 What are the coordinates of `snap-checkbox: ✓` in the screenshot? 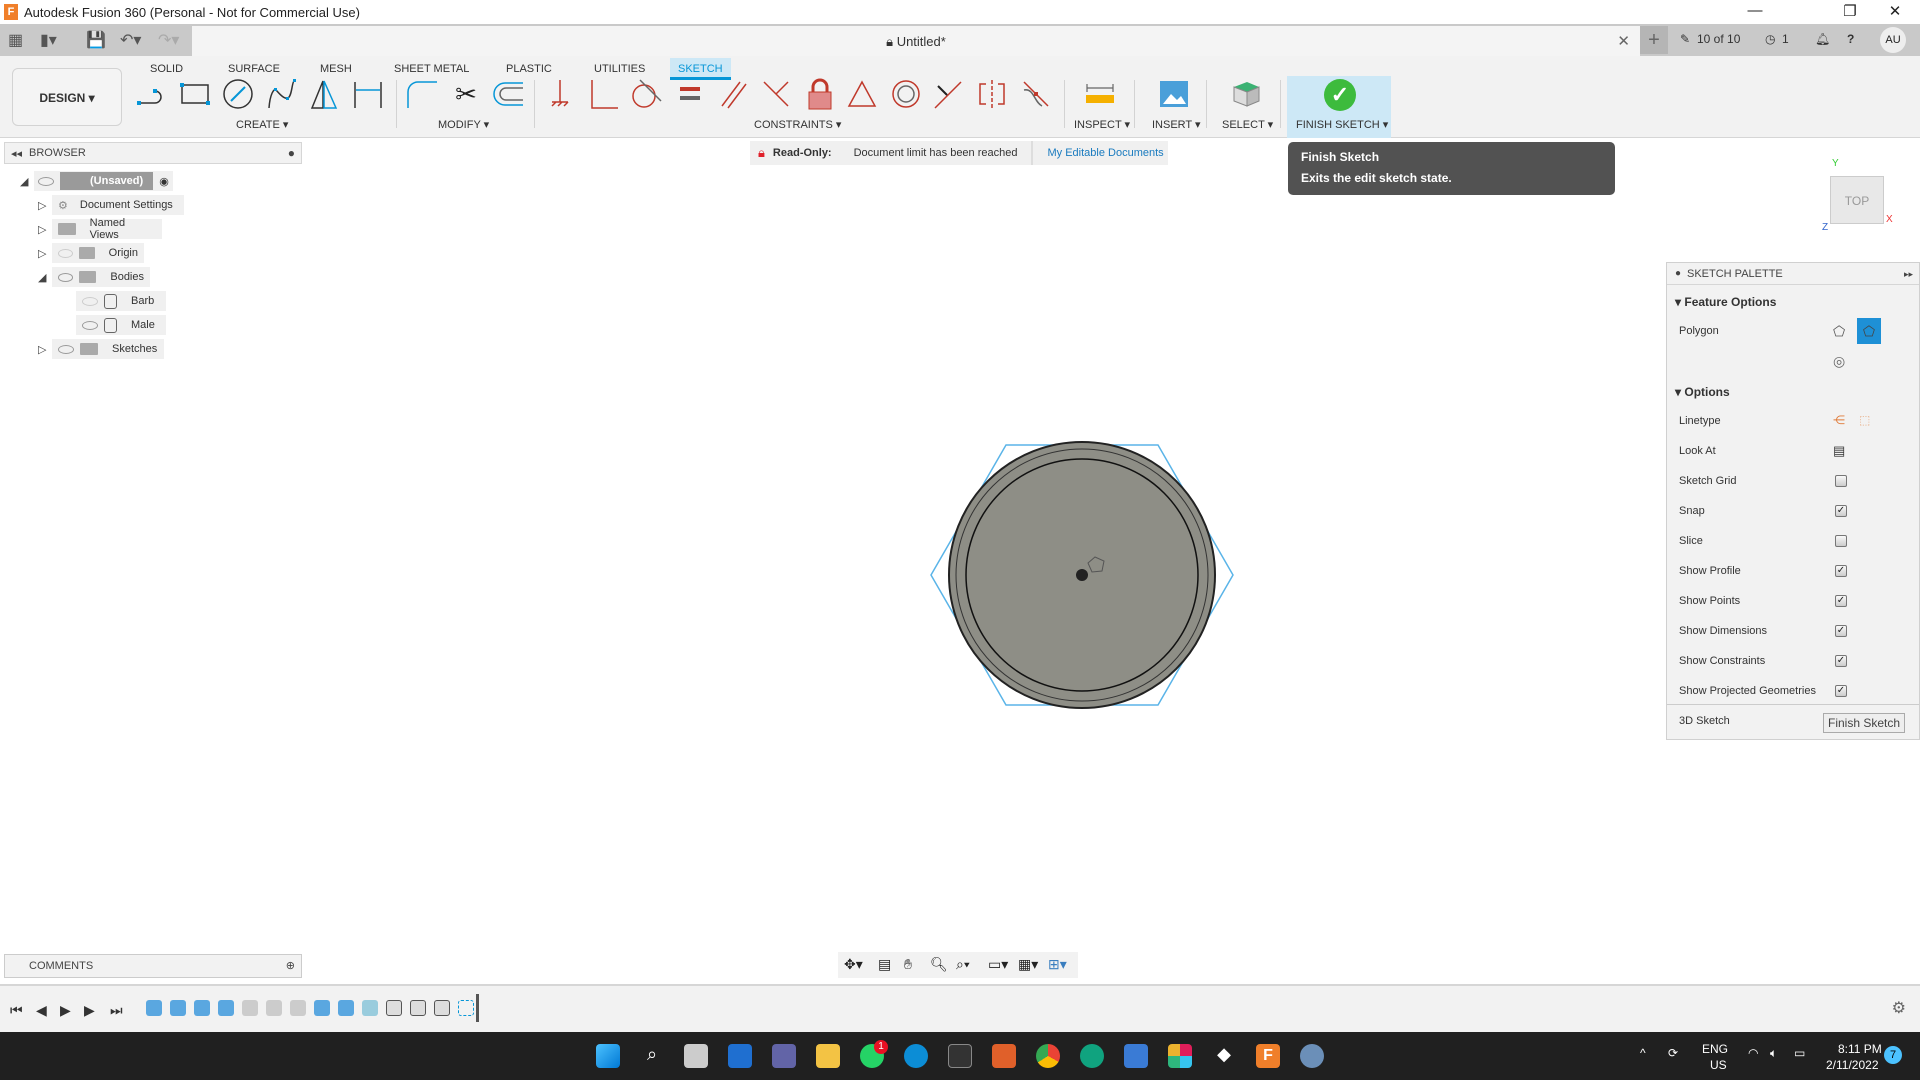 It's located at (1841, 511).